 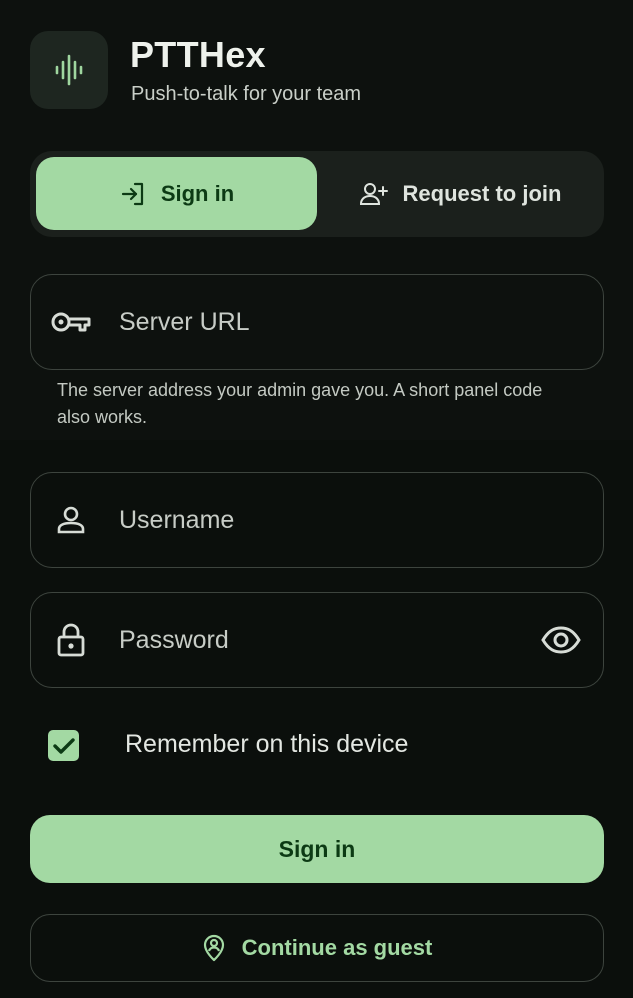 I want to click on username-field, so click(x=317, y=520).